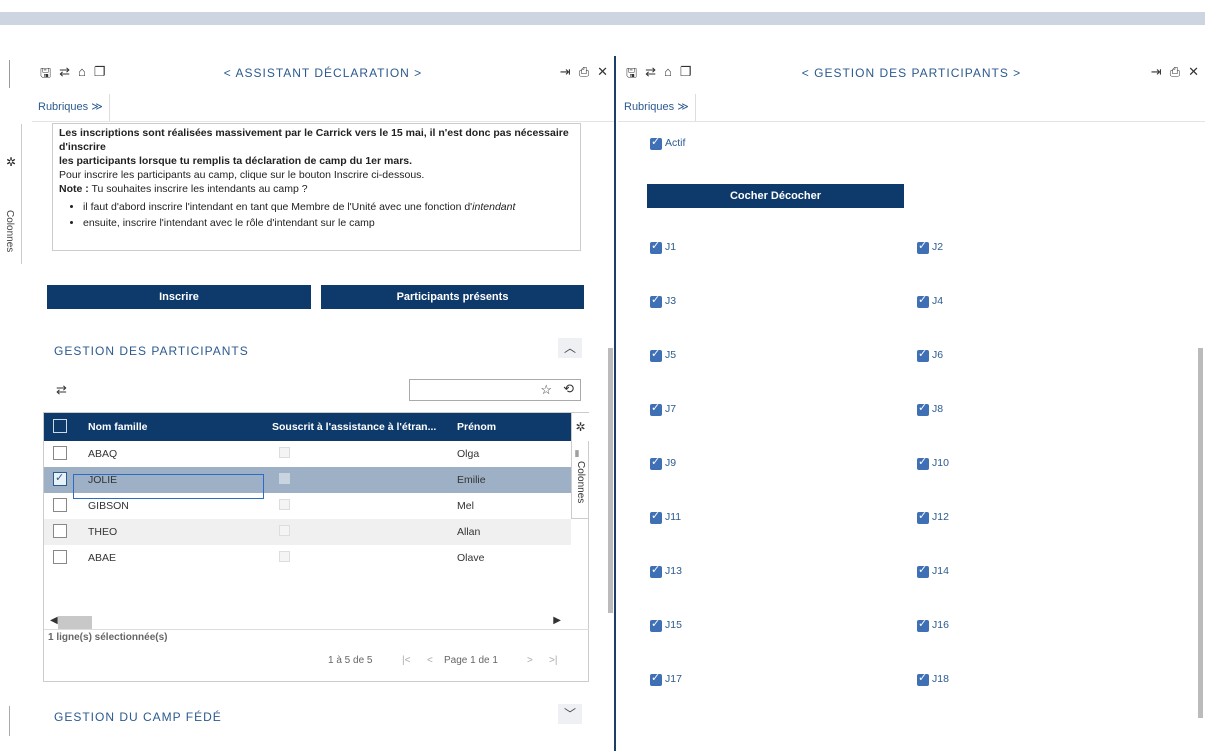 Image resolution: width=1205 pixels, height=751 pixels. What do you see at coordinates (675, 143) in the screenshot?
I see `actif-label: Actif` at bounding box center [675, 143].